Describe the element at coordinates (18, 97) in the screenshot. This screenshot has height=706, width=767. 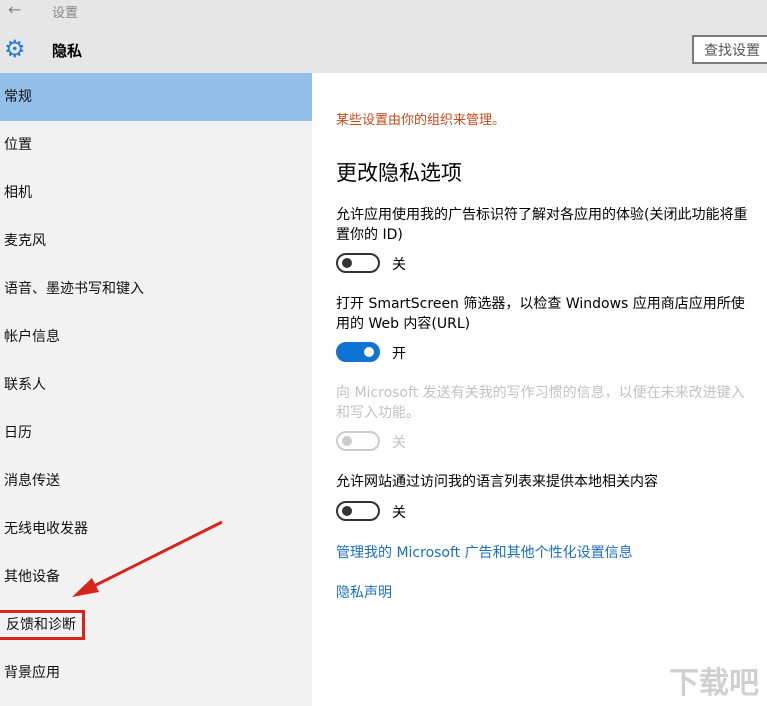
I see `sidebar-item-label: 常规` at that location.